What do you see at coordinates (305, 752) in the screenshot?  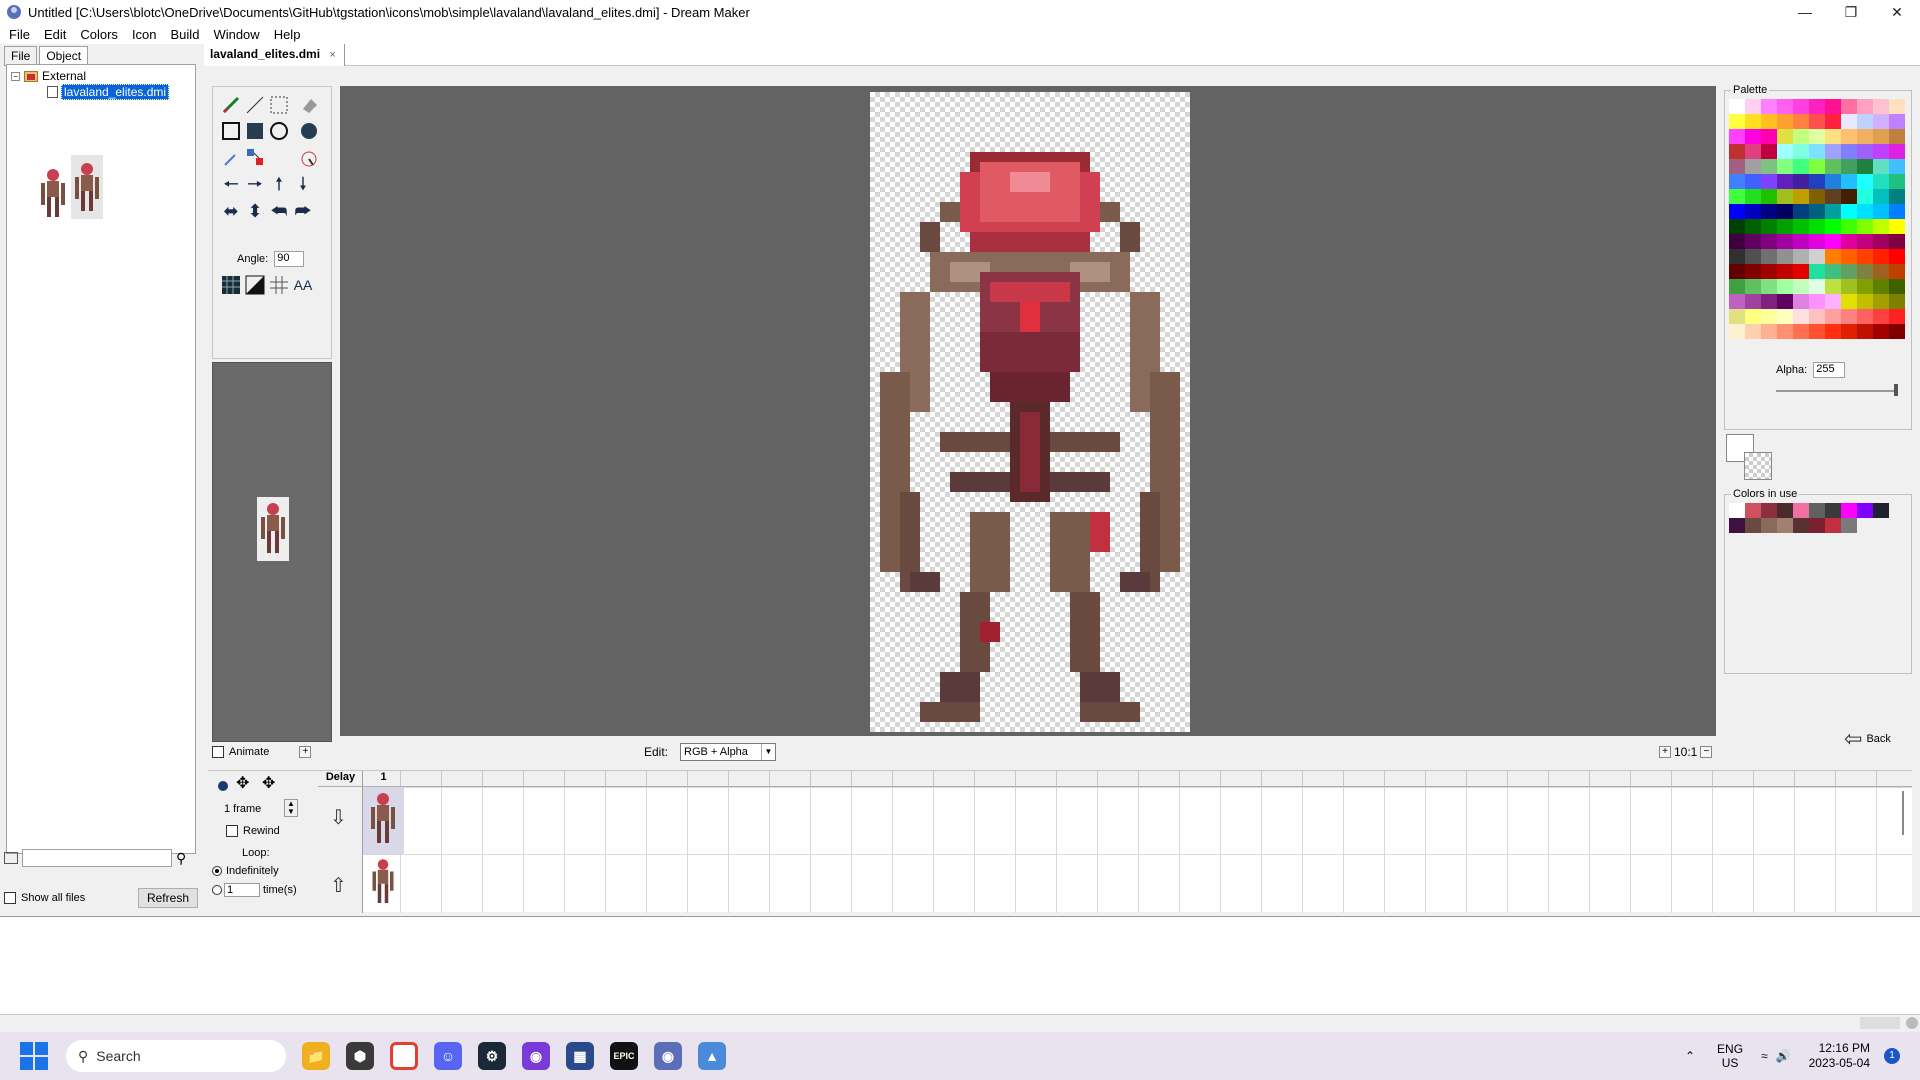 I see `preview-zoom-in: +` at bounding box center [305, 752].